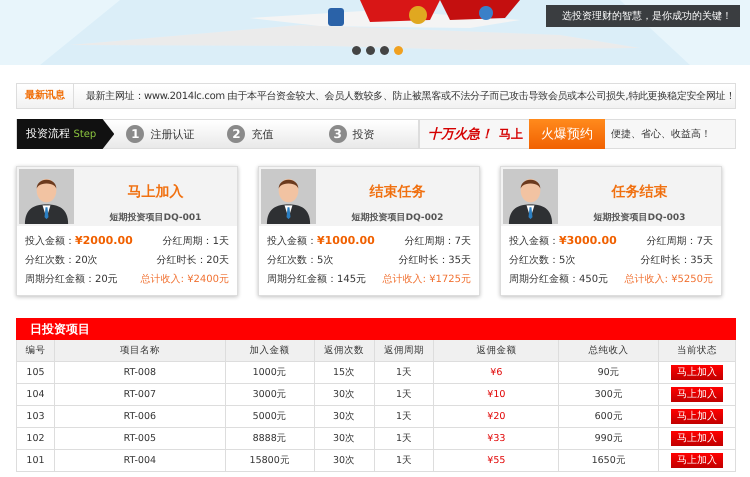 Image resolution: width=750 pixels, height=477 pixels. I want to click on column-header: 加入金额, so click(270, 351).